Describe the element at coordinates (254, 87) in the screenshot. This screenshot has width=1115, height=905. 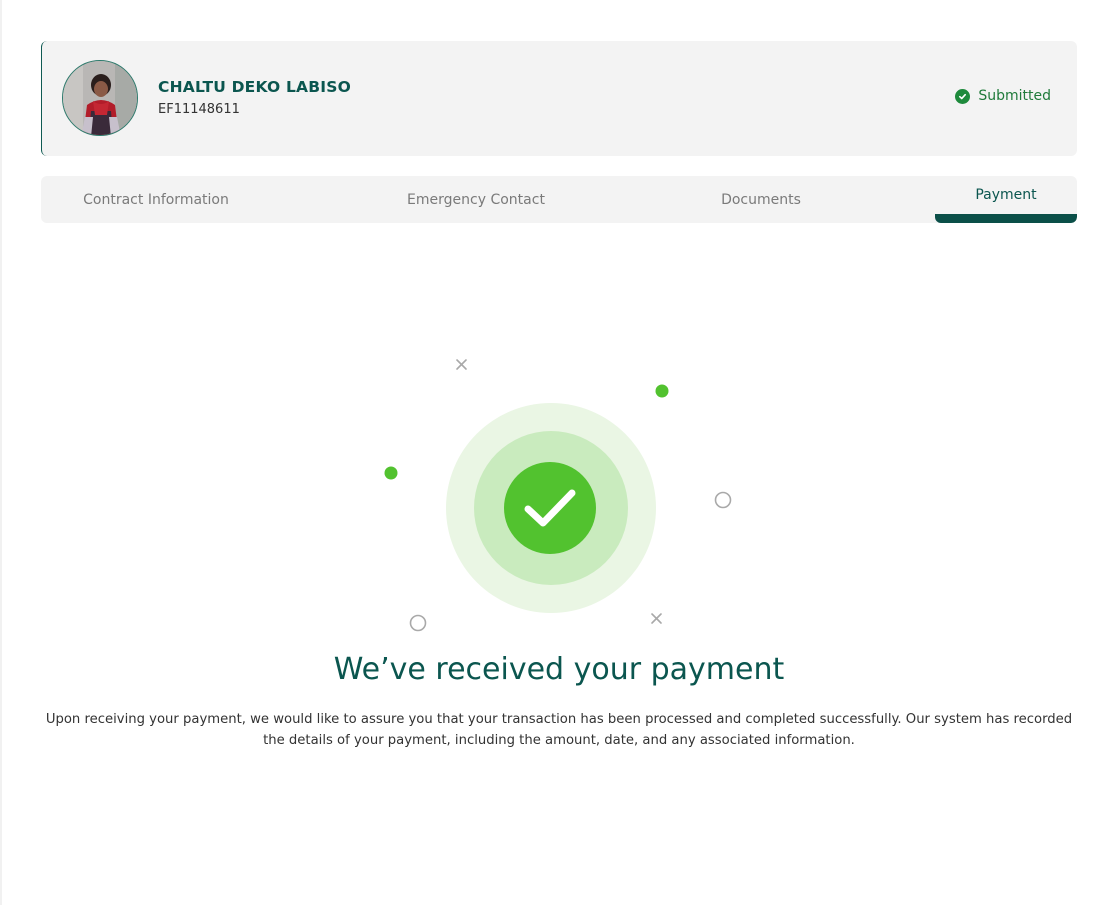
I see `employee-name: CHALTU DEKO LABISO` at that location.